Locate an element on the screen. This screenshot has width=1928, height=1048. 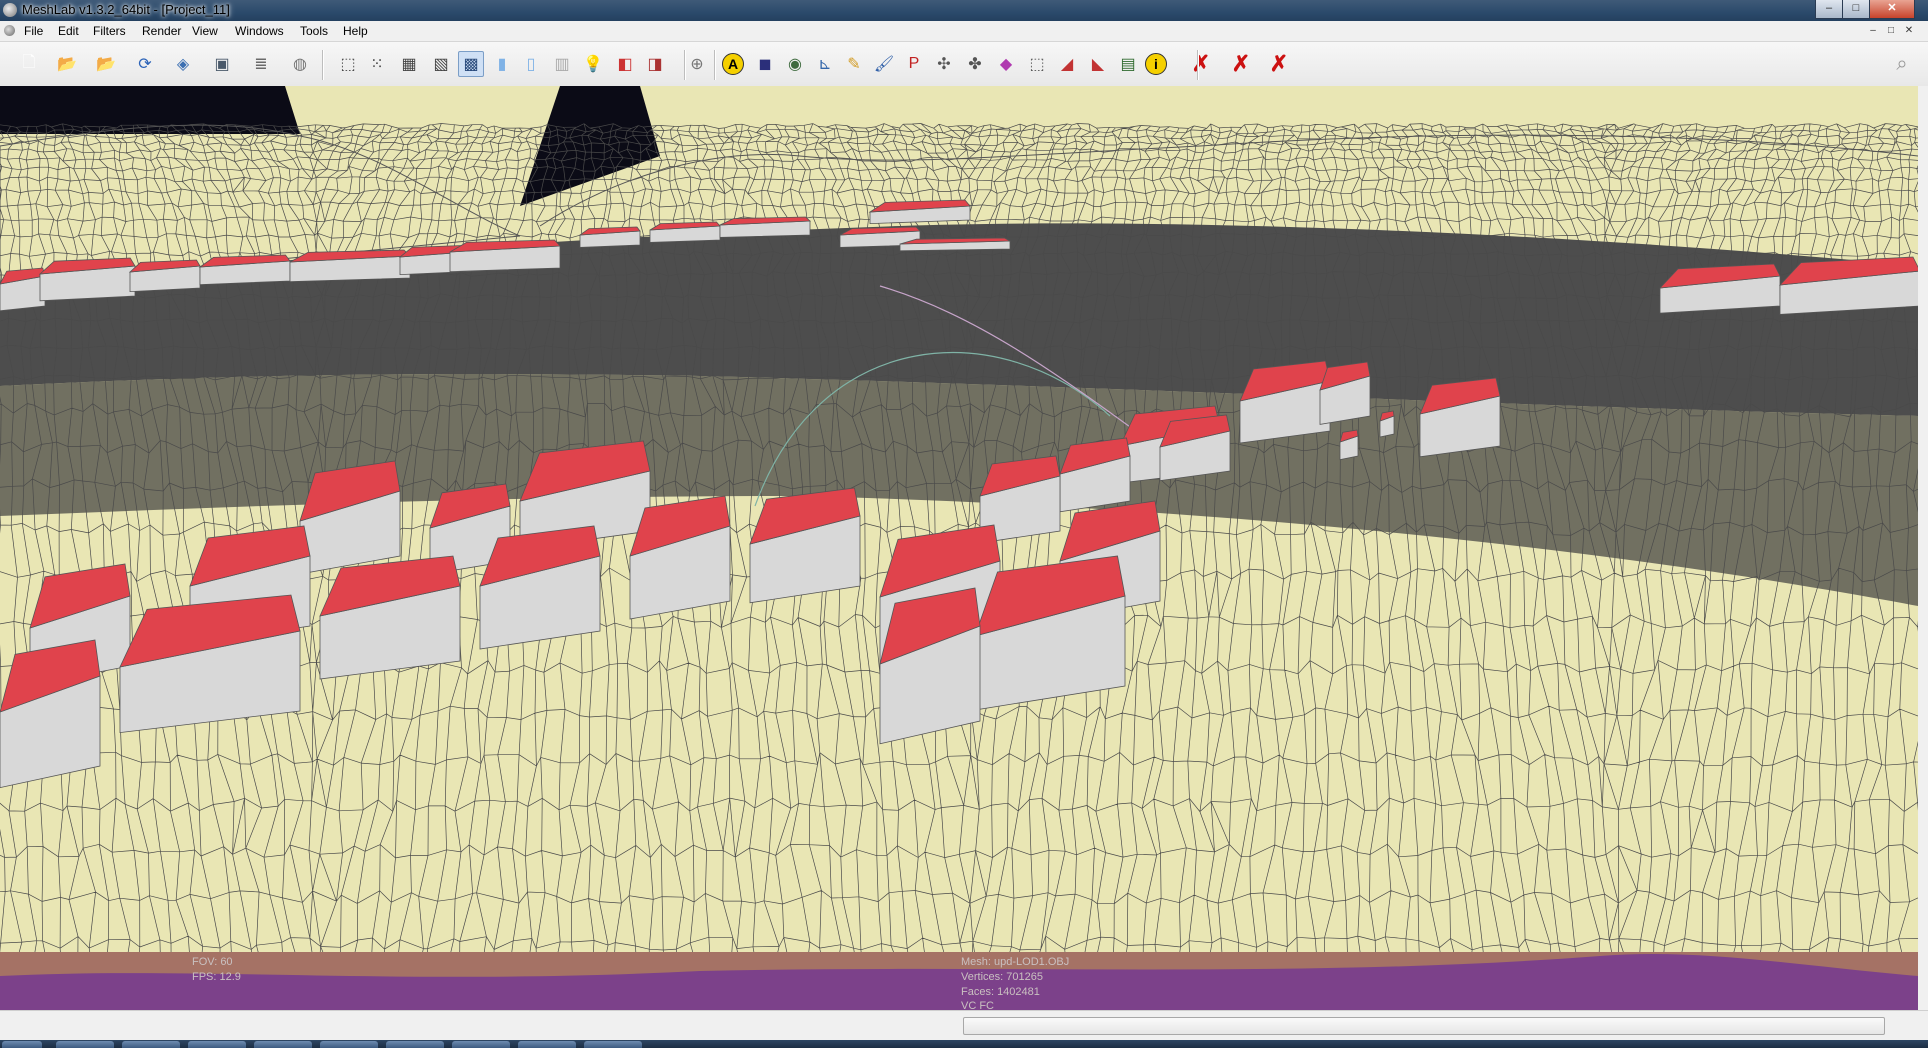
double-lighting-icon: ◧ is located at coordinates (625, 64).